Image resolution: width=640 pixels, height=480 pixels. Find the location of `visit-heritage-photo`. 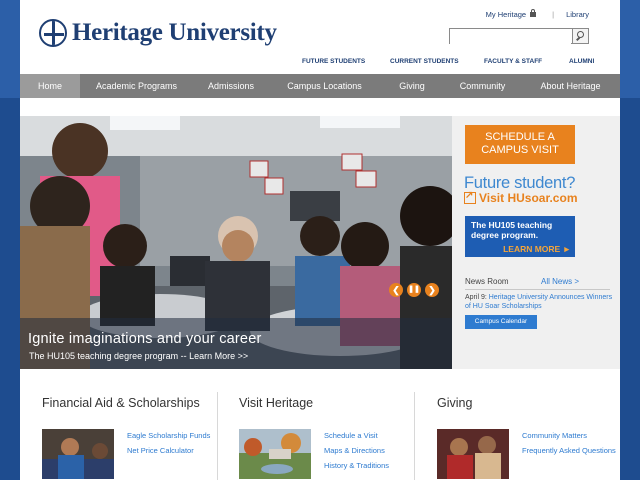

visit-heritage-photo is located at coordinates (275, 454).